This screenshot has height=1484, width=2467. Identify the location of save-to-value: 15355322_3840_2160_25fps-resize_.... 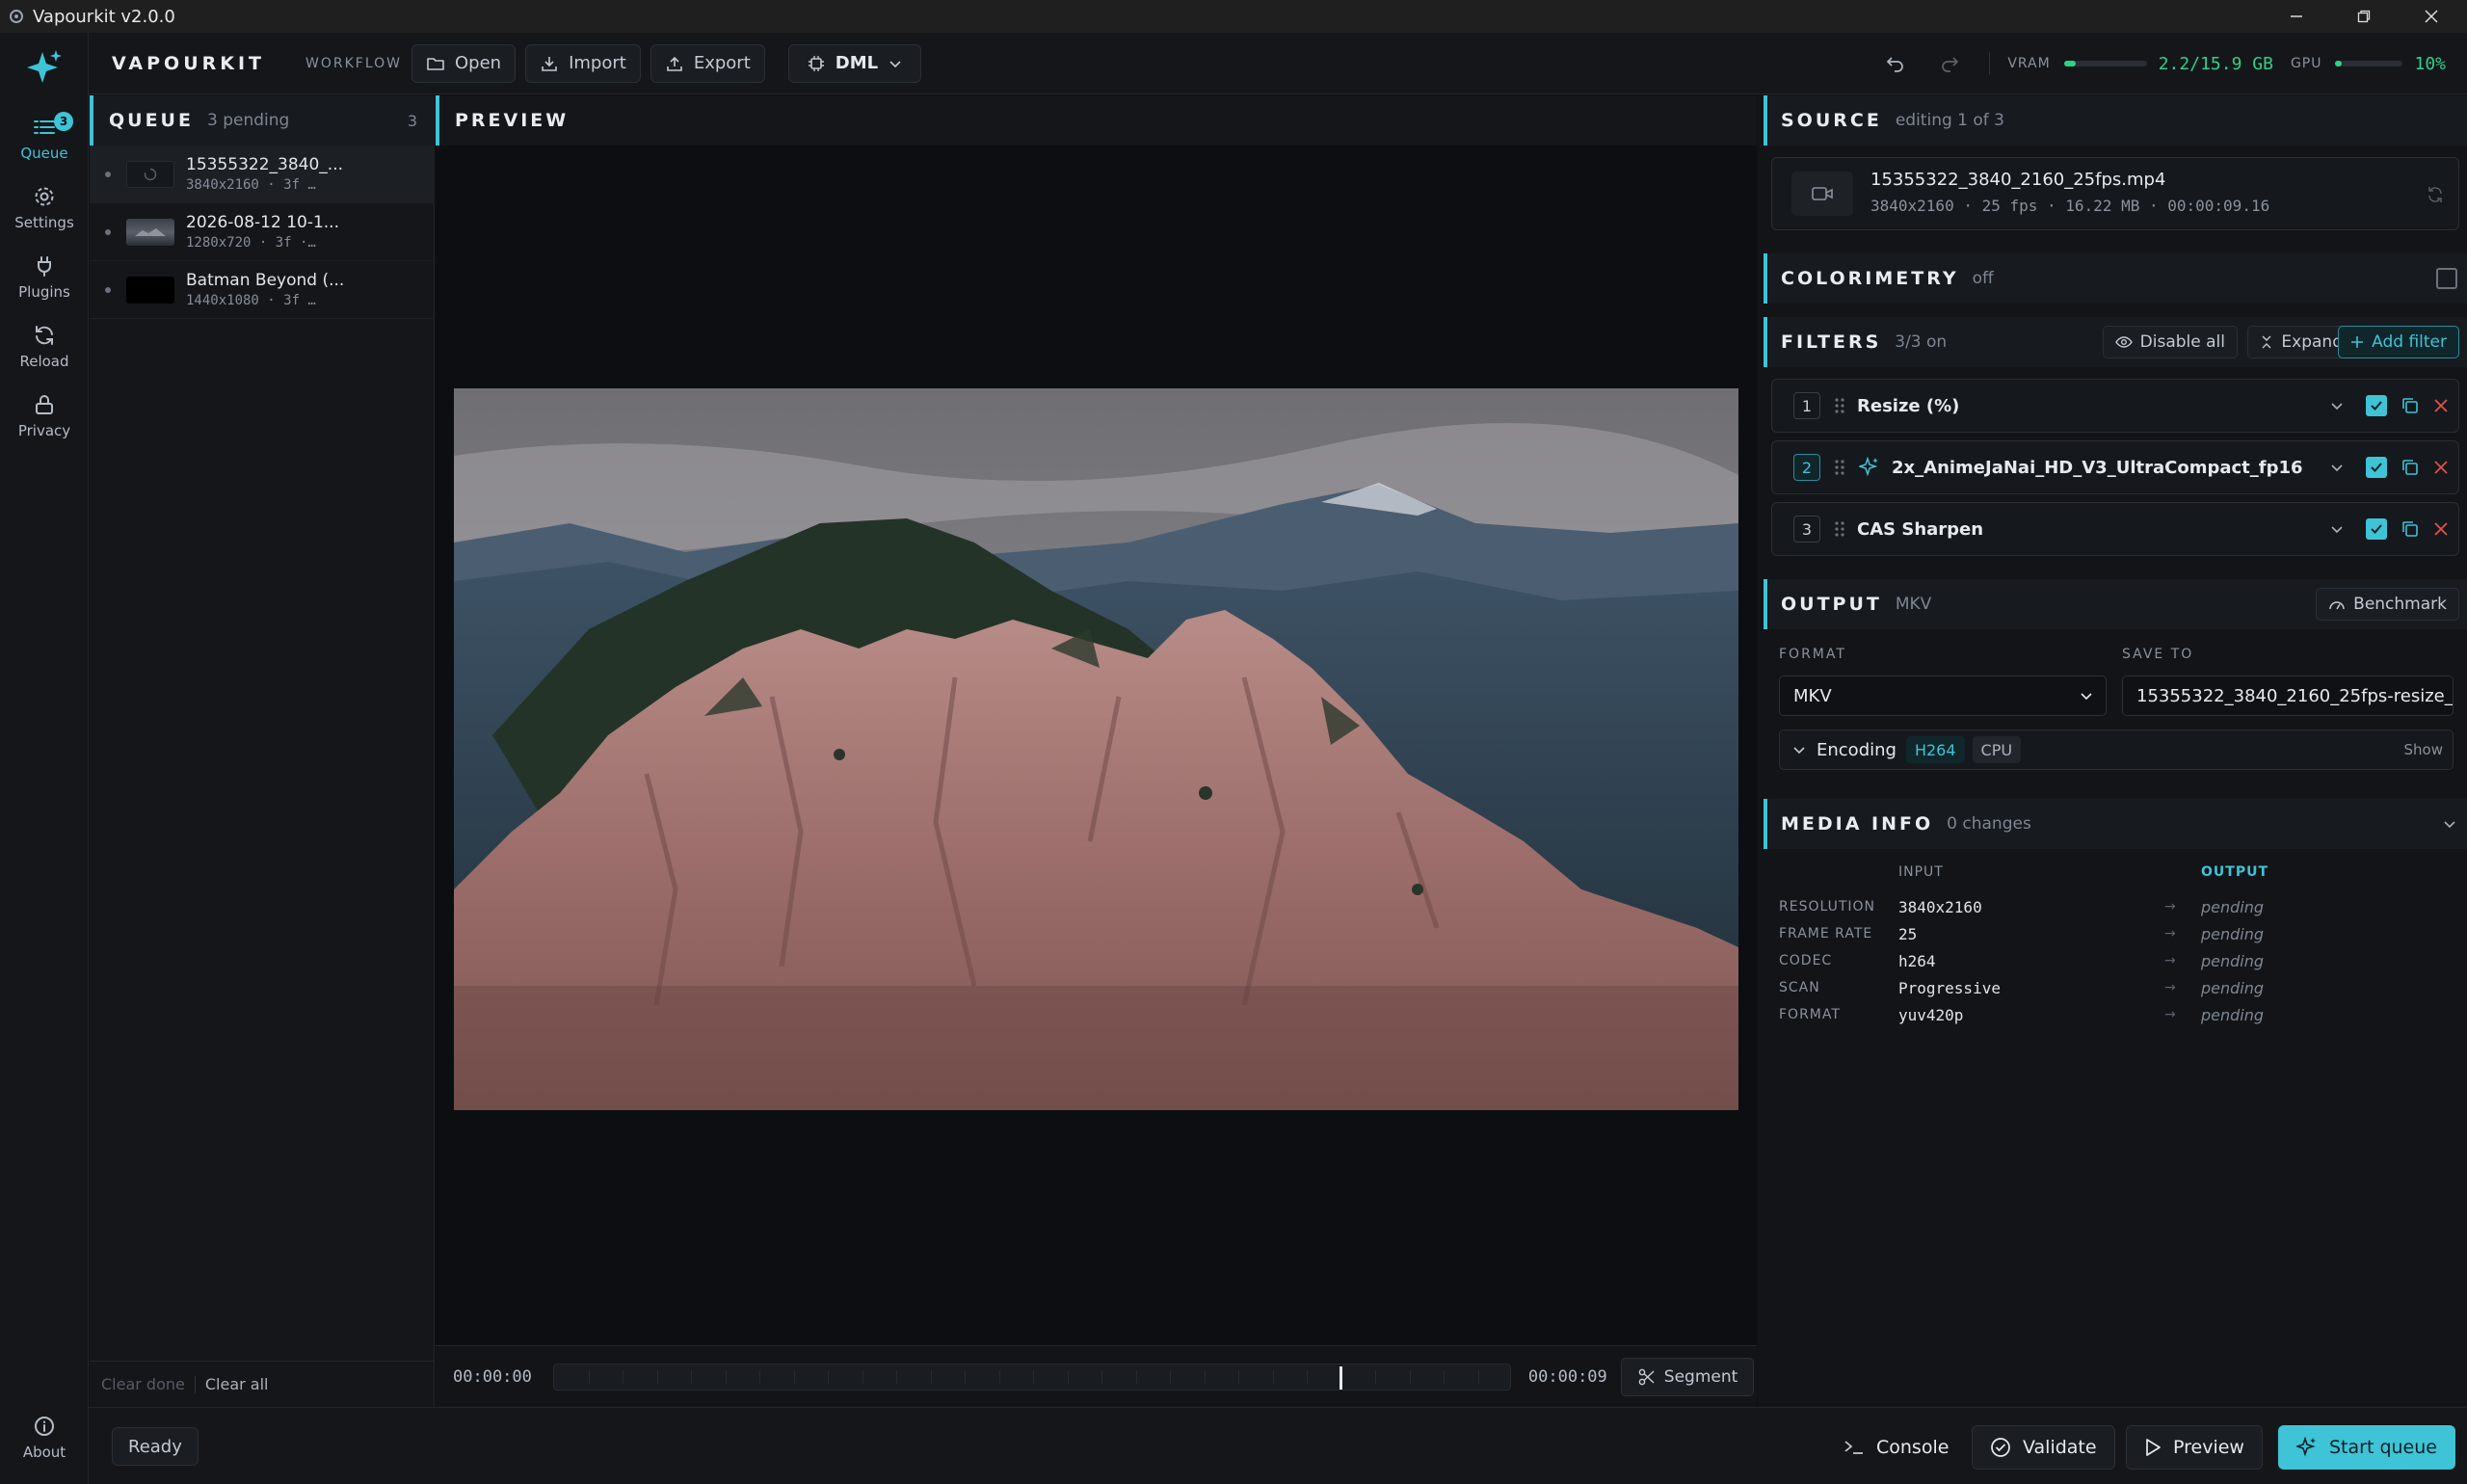
(2295, 695).